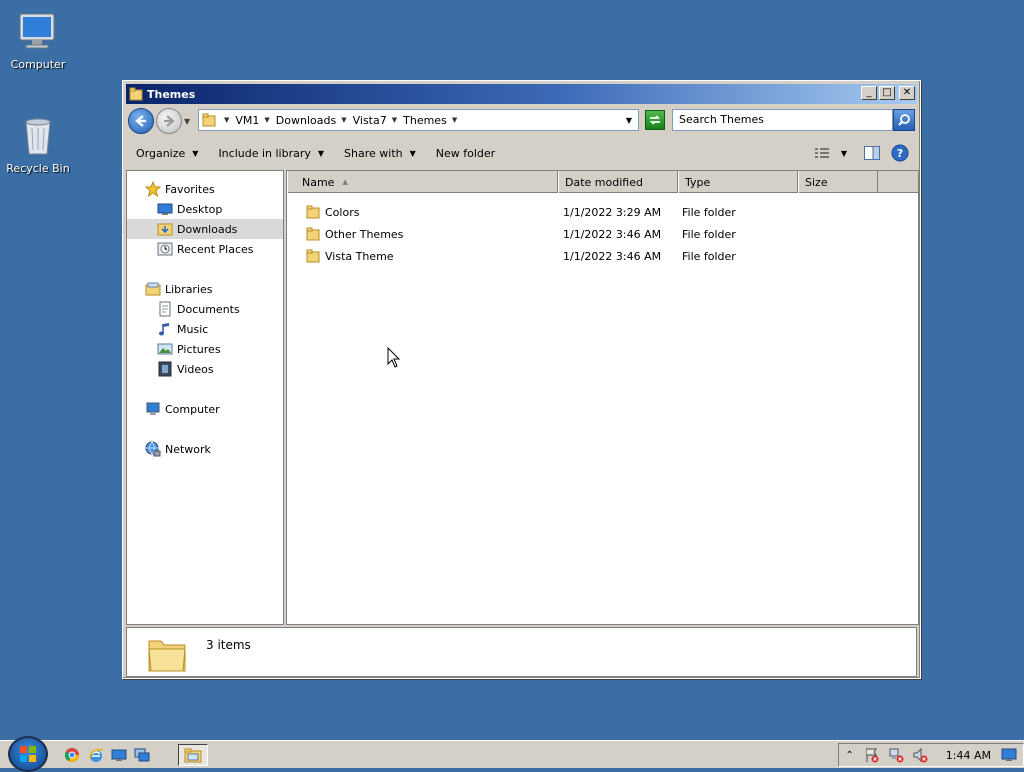 This screenshot has height=772, width=1024. I want to click on address-dropdown-icon: ▼, so click(629, 120).